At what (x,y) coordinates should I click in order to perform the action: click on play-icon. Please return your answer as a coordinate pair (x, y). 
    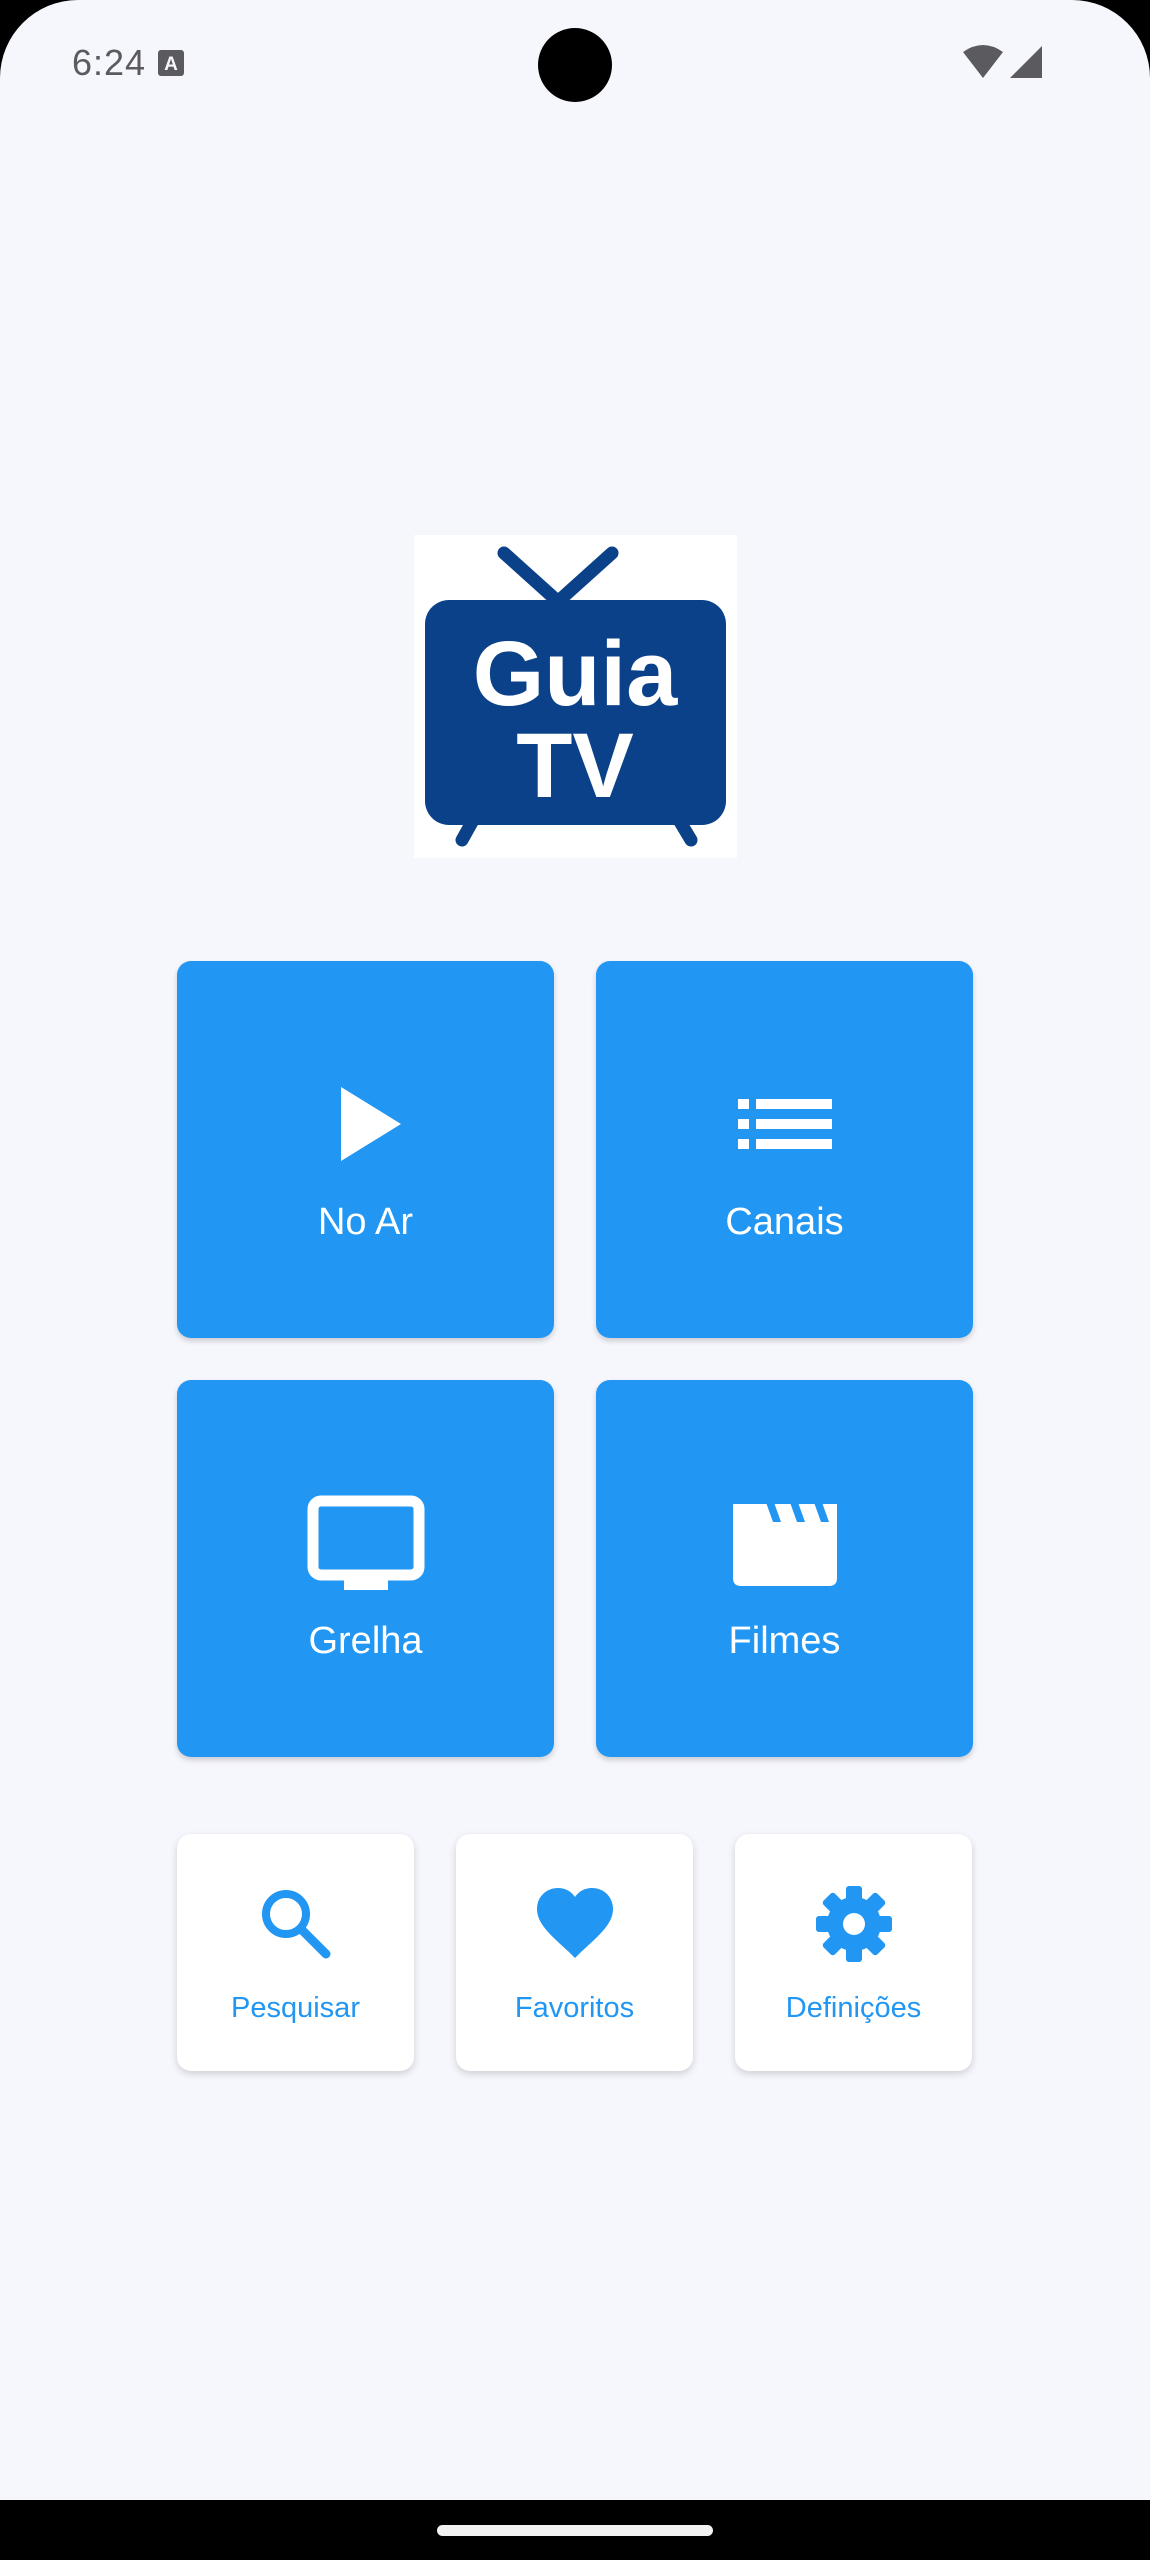
    Looking at the image, I should click on (366, 1124).